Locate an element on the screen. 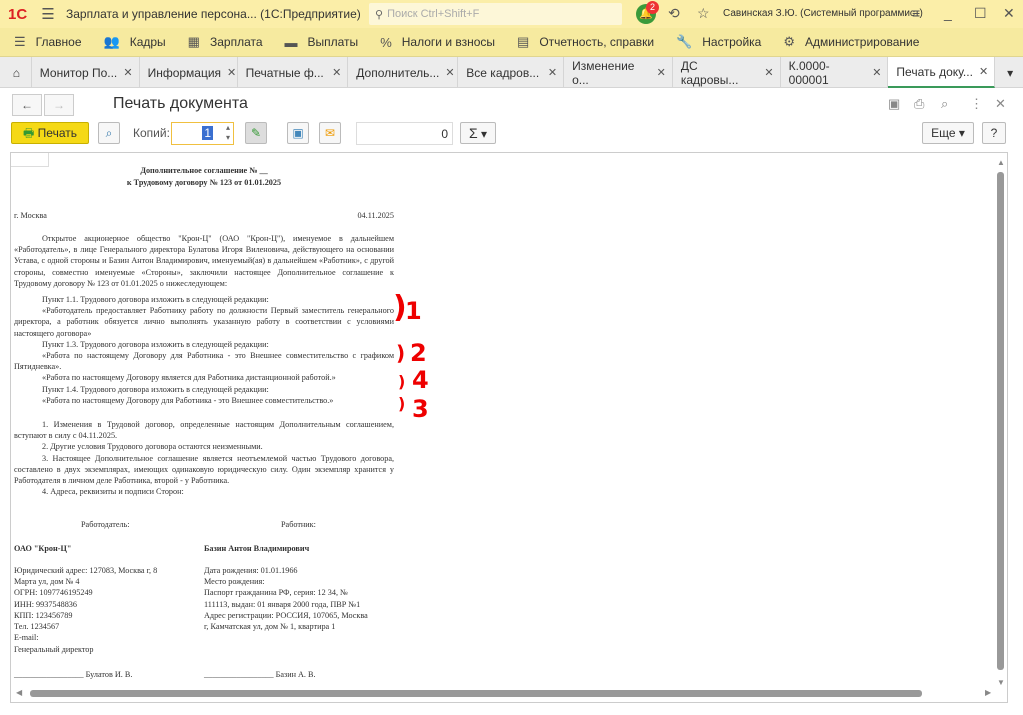  tab: Монитор По... ✕ is located at coordinates (86, 72).